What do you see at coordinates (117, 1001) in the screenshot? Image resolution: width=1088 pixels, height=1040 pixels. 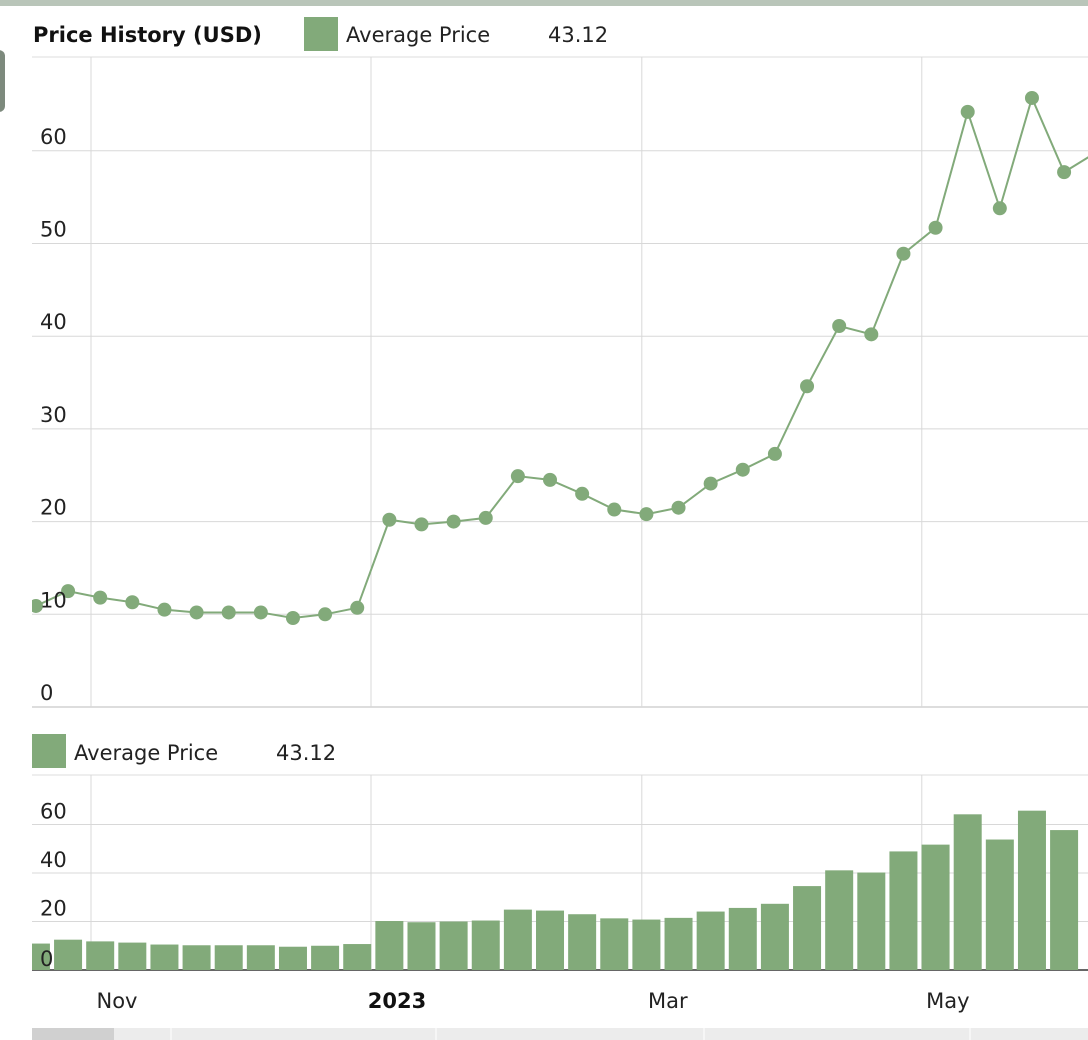 I see `x-tick-label: Nov` at bounding box center [117, 1001].